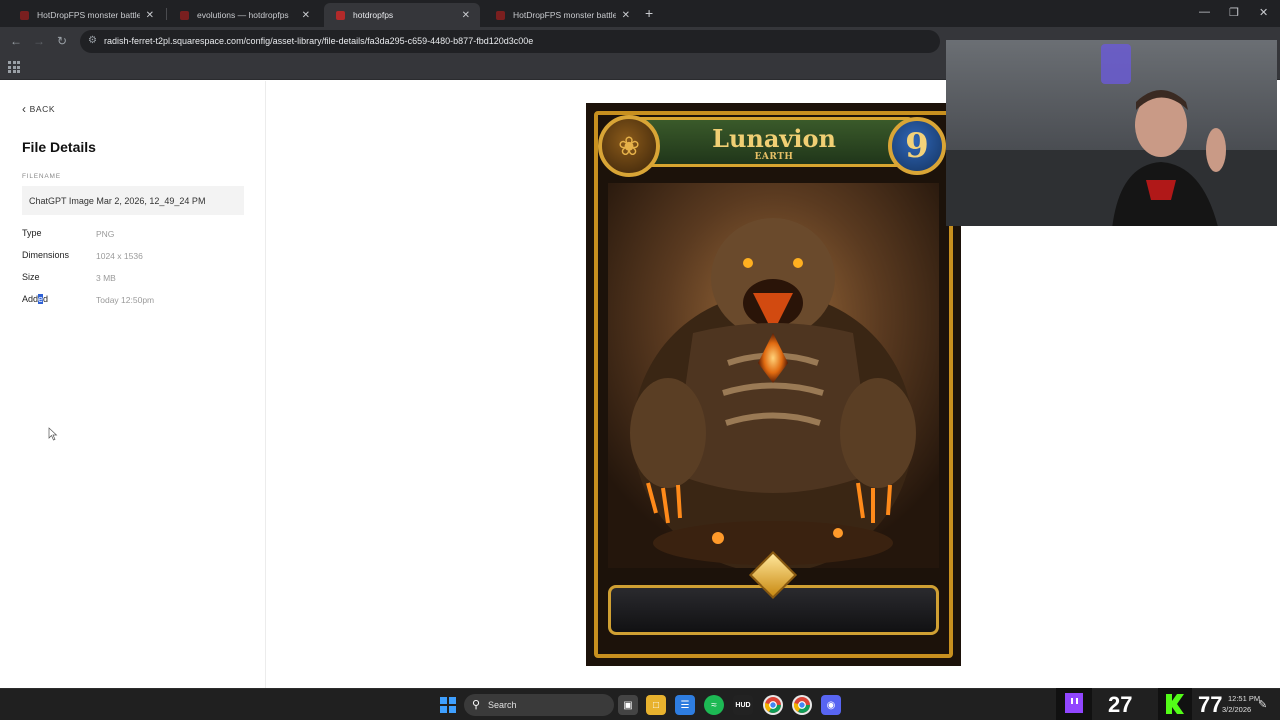  I want to click on meta-value: Today 12:50pm, so click(125, 300).